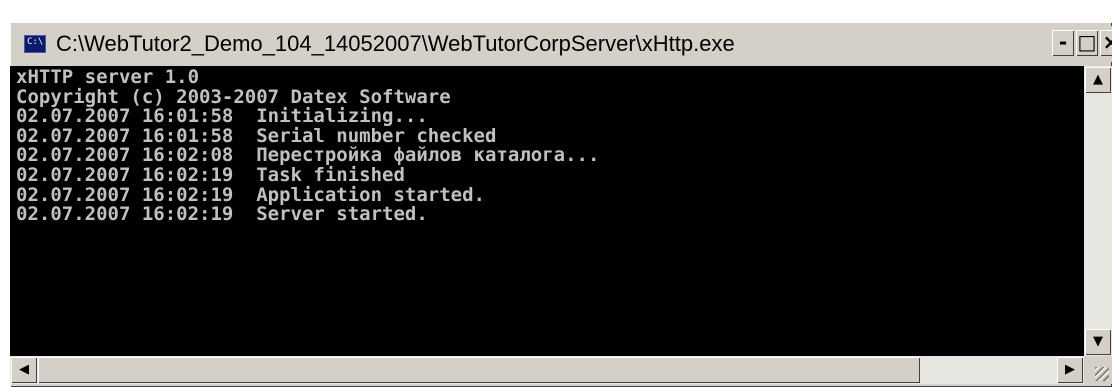 The height and width of the screenshot is (387, 1112). Describe the element at coordinates (1098, 80) in the screenshot. I see `scroll-up-button: ▲` at that location.